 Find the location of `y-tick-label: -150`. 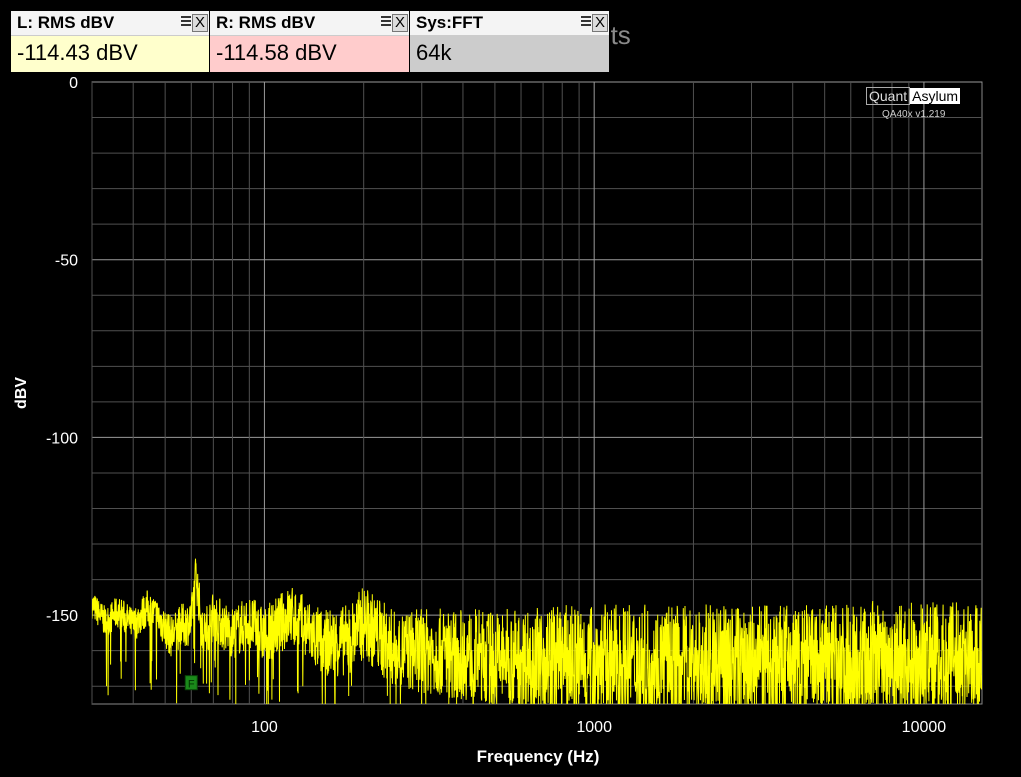

y-tick-label: -150 is located at coordinates (62, 616).